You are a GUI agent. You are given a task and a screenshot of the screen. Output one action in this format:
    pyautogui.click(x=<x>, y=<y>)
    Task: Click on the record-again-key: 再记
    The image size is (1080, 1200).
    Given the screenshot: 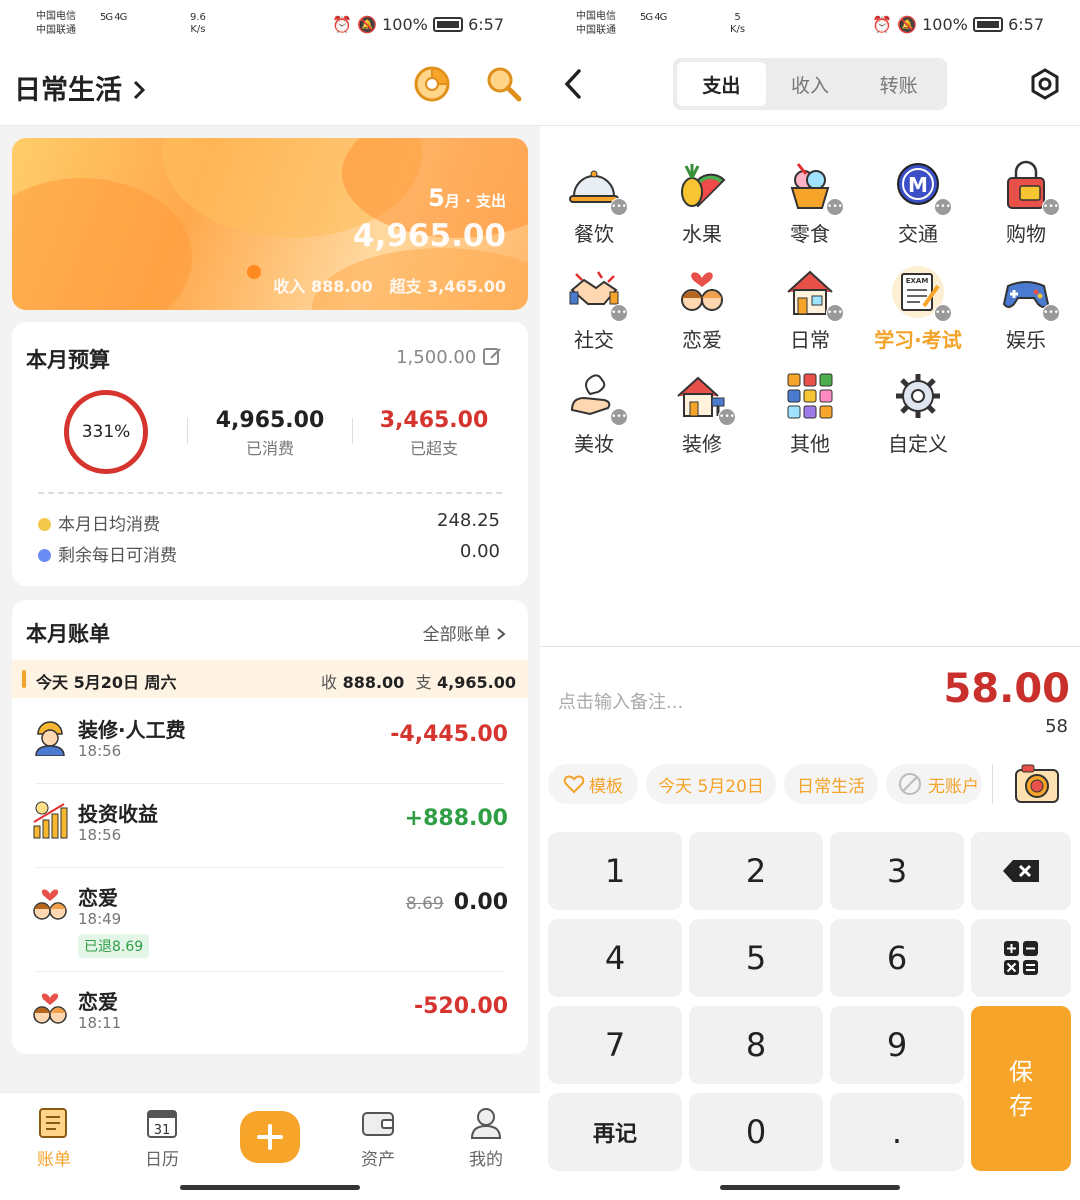 What is the action you would take?
    pyautogui.click(x=615, y=1132)
    